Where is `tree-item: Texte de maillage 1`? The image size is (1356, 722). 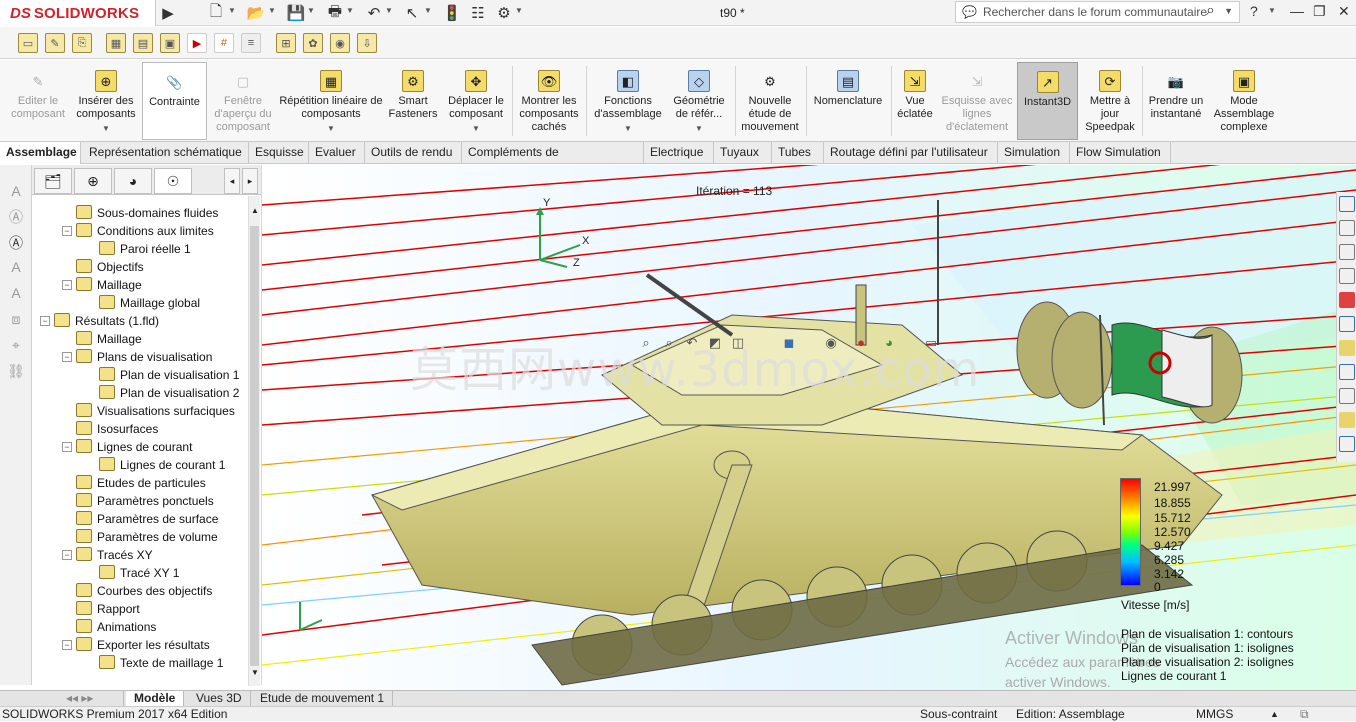 tree-item: Texte de maillage 1 is located at coordinates (161, 663).